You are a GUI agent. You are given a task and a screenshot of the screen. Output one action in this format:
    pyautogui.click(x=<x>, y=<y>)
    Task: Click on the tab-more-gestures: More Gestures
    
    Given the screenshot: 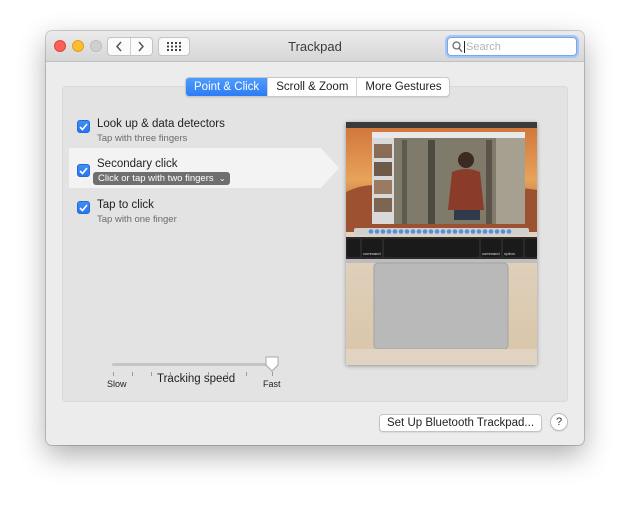 What is the action you would take?
    pyautogui.click(x=402, y=87)
    